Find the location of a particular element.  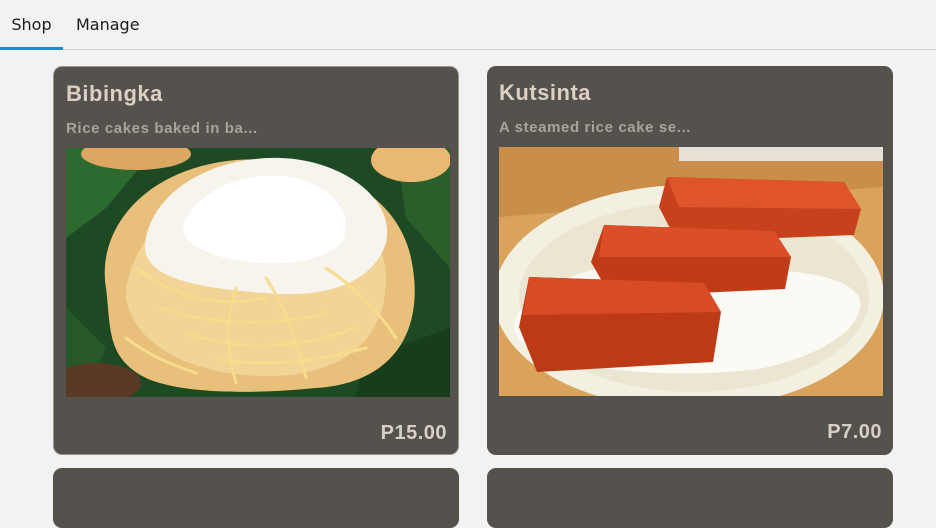

product-name: Kutsinta is located at coordinates (545, 92).